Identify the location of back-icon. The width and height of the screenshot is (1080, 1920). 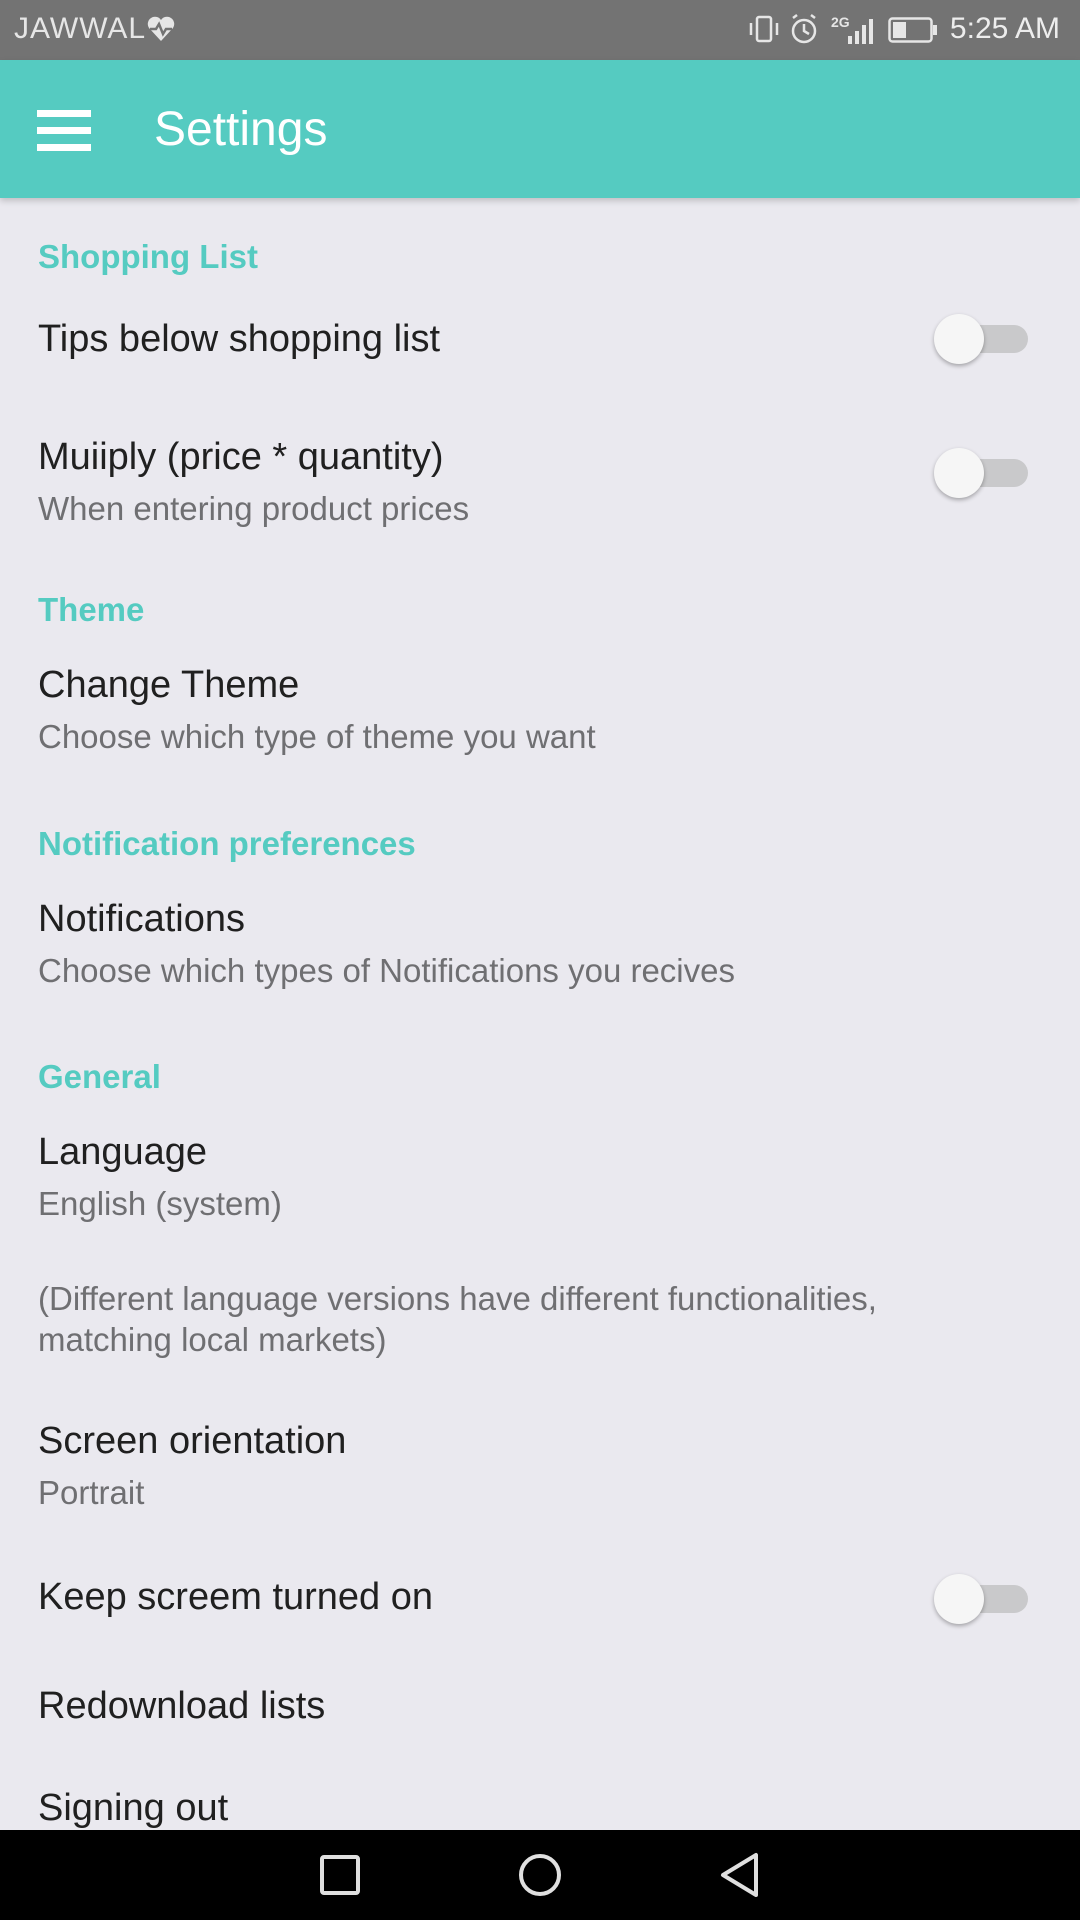
(740, 1875).